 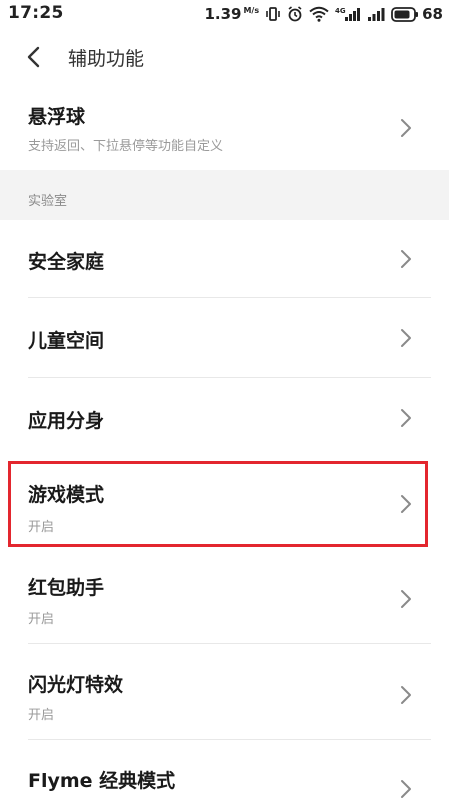 I want to click on settings-item-red-packet-assistant: 红包助手 开启, so click(x=224, y=598).